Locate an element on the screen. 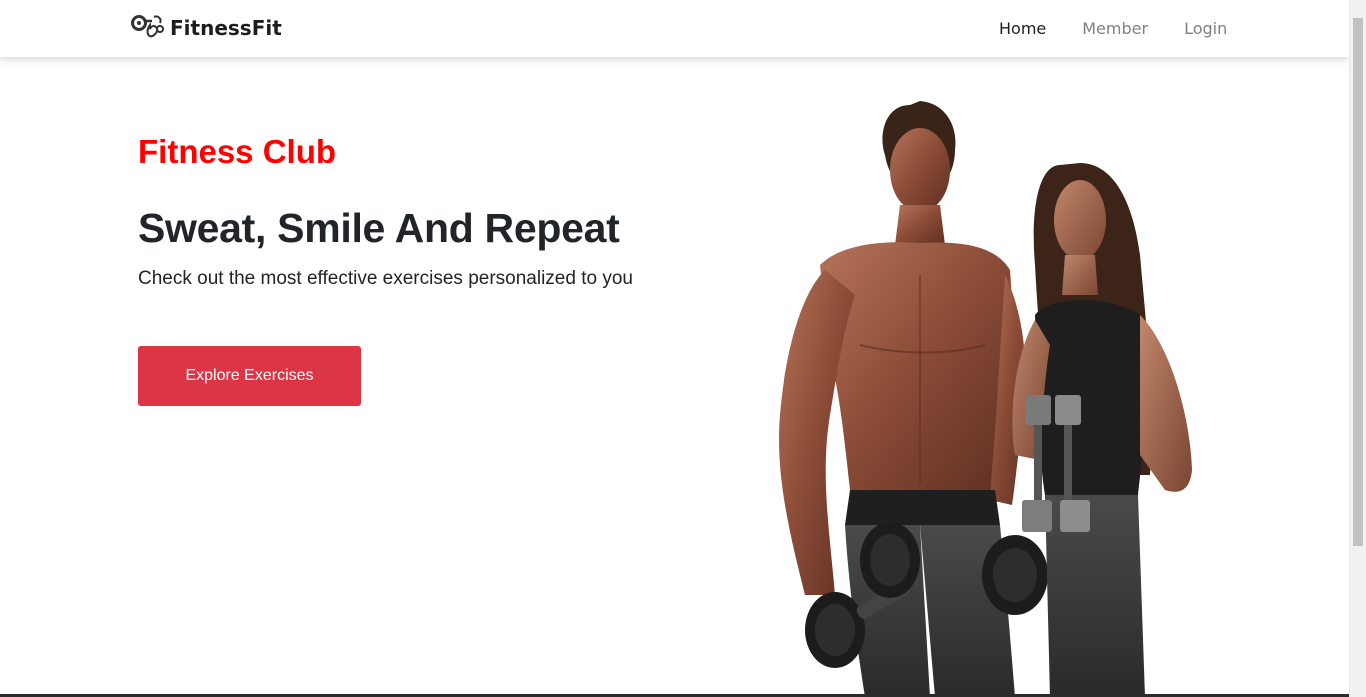 The width and height of the screenshot is (1366, 697). hero-tagline: Fitness Club is located at coordinates (237, 151).